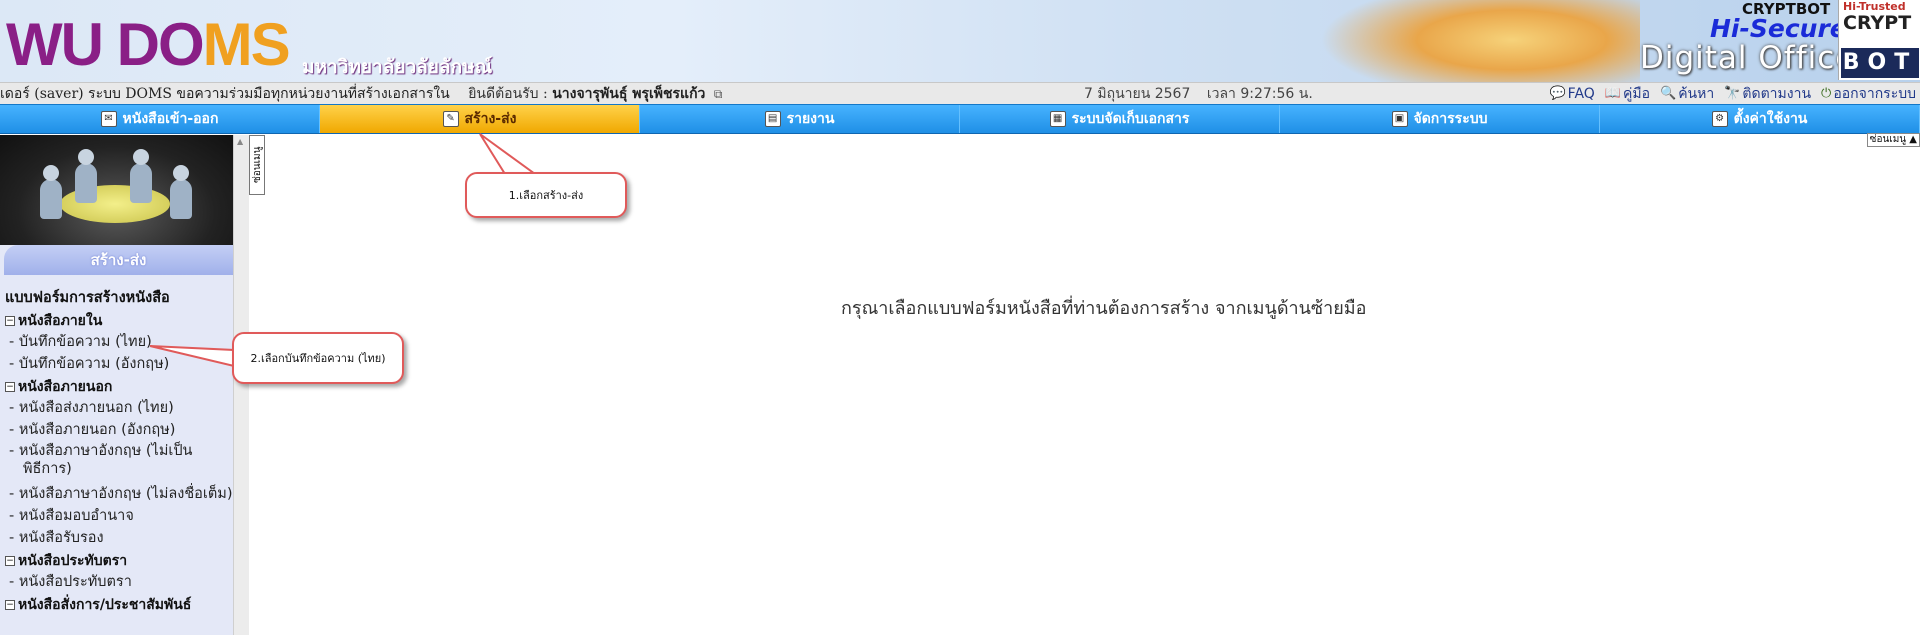  What do you see at coordinates (1748, 58) in the screenshot?
I see `brand-digital-office: Digital Office` at bounding box center [1748, 58].